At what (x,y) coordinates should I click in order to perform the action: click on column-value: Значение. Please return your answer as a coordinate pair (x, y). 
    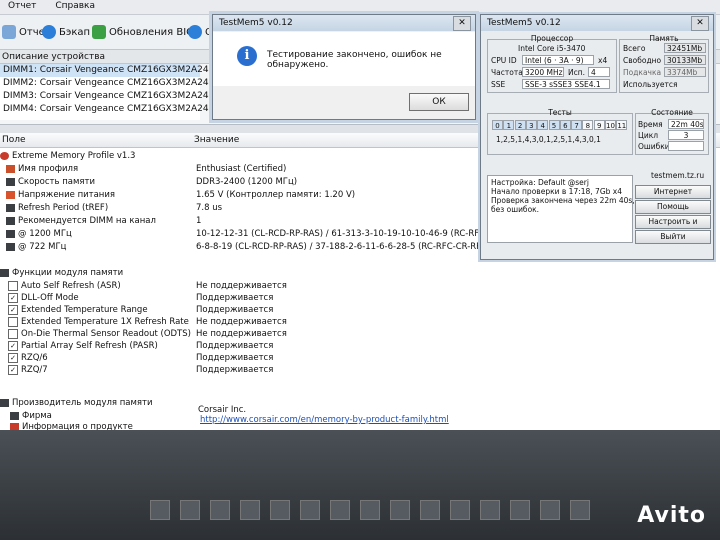
    Looking at the image, I should click on (216, 140).